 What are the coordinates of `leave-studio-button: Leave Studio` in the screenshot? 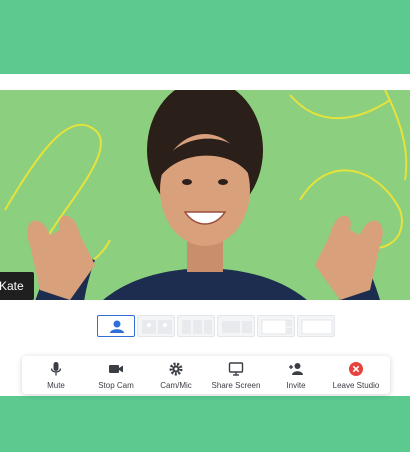 It's located at (356, 375).